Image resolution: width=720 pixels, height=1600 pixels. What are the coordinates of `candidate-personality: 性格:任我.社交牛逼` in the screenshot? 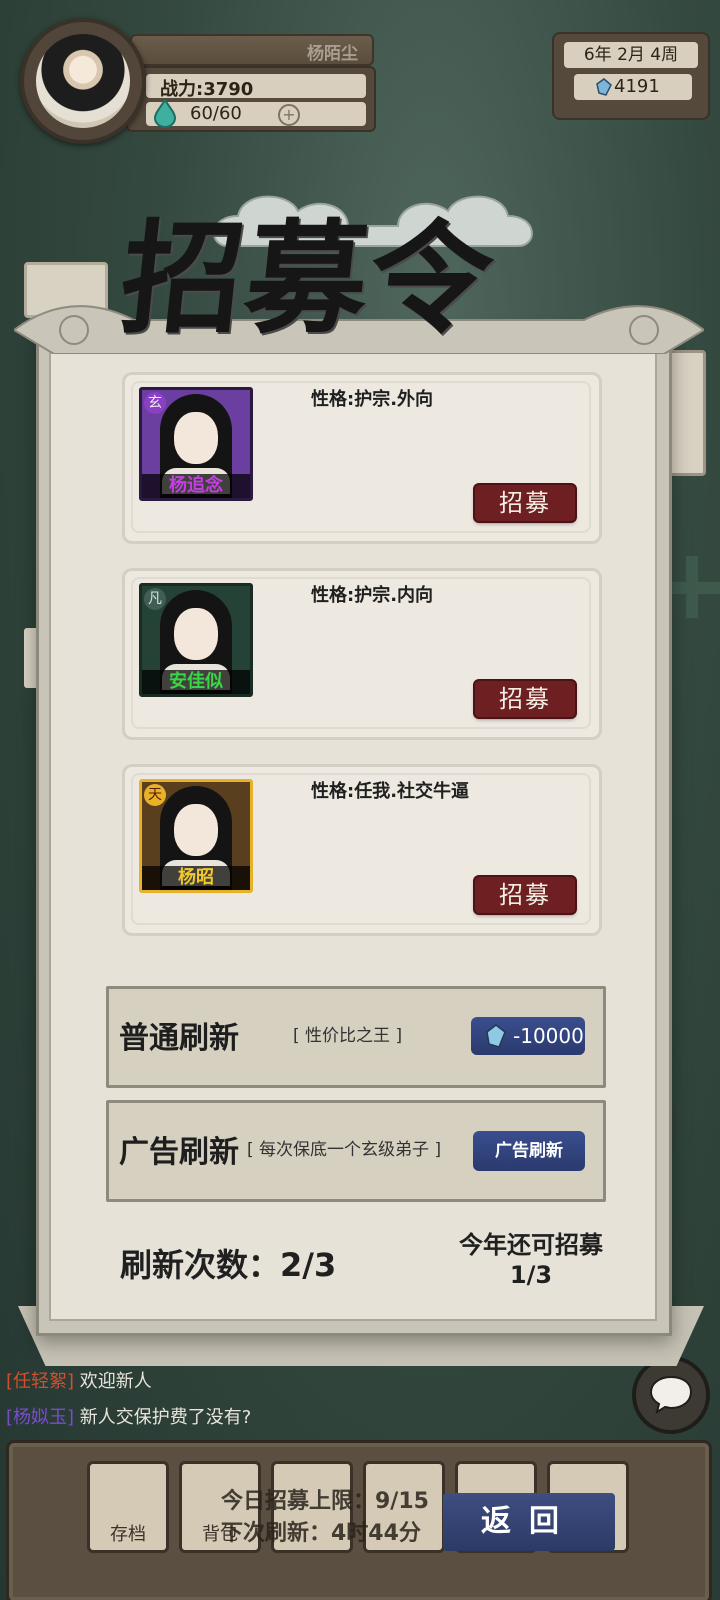 It's located at (390, 791).